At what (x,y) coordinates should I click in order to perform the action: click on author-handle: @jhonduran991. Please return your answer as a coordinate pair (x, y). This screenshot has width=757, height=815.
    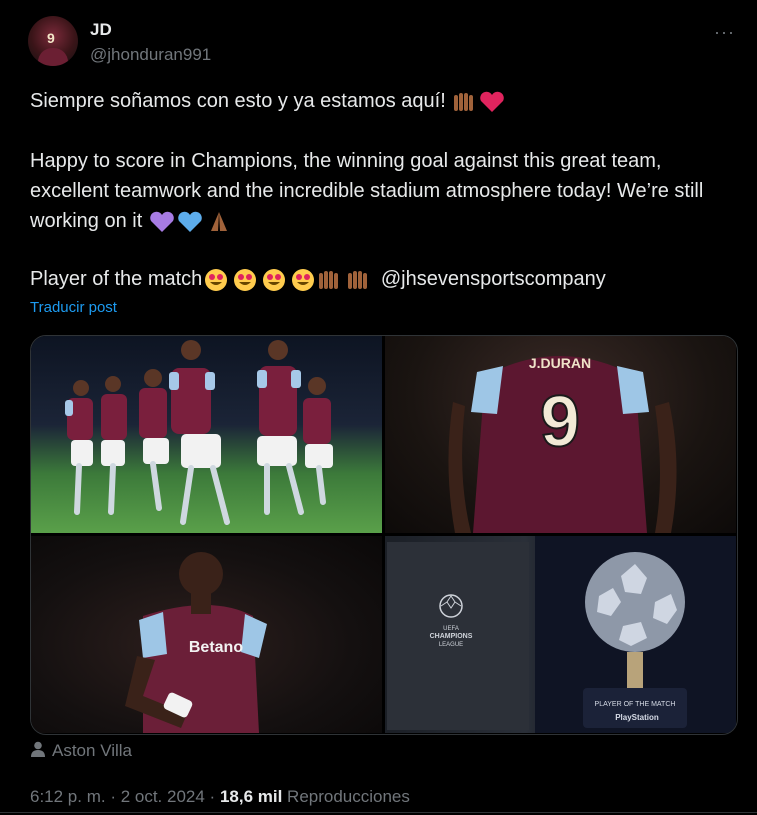
    Looking at the image, I should click on (150, 55).